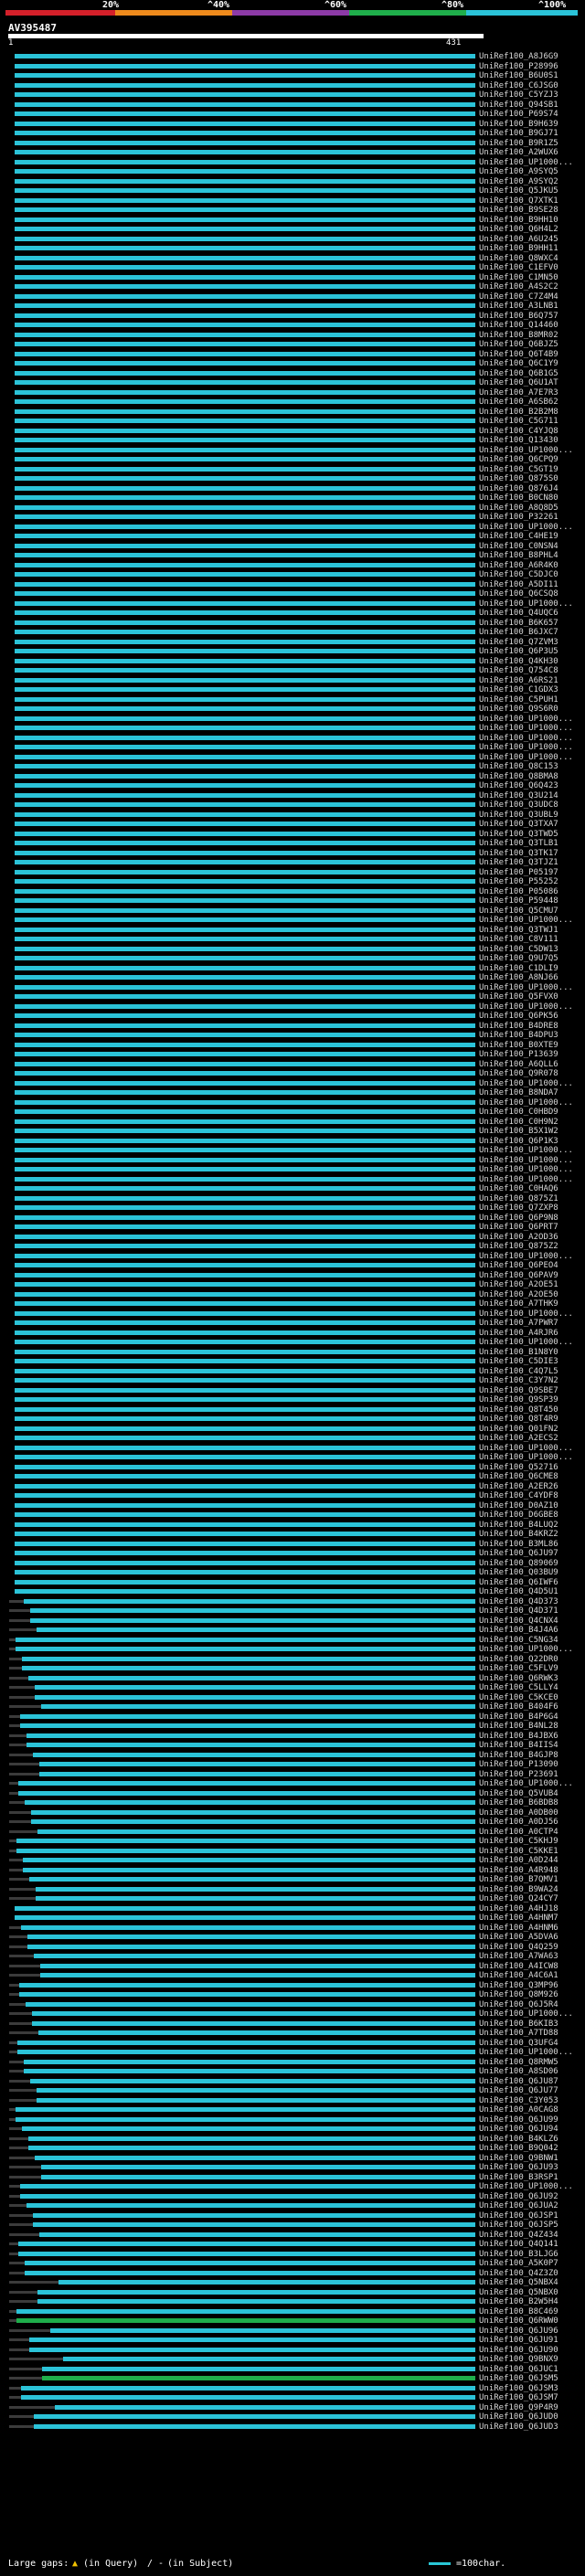  I want to click on hit-label: UniRef100_Q6RWK3, so click(518, 1678).